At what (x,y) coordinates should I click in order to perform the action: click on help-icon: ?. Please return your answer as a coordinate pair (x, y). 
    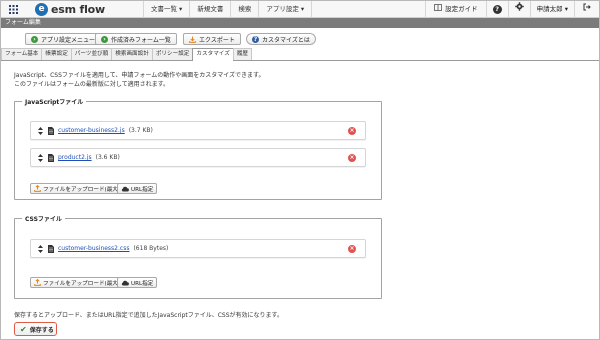
    Looking at the image, I should click on (497, 9).